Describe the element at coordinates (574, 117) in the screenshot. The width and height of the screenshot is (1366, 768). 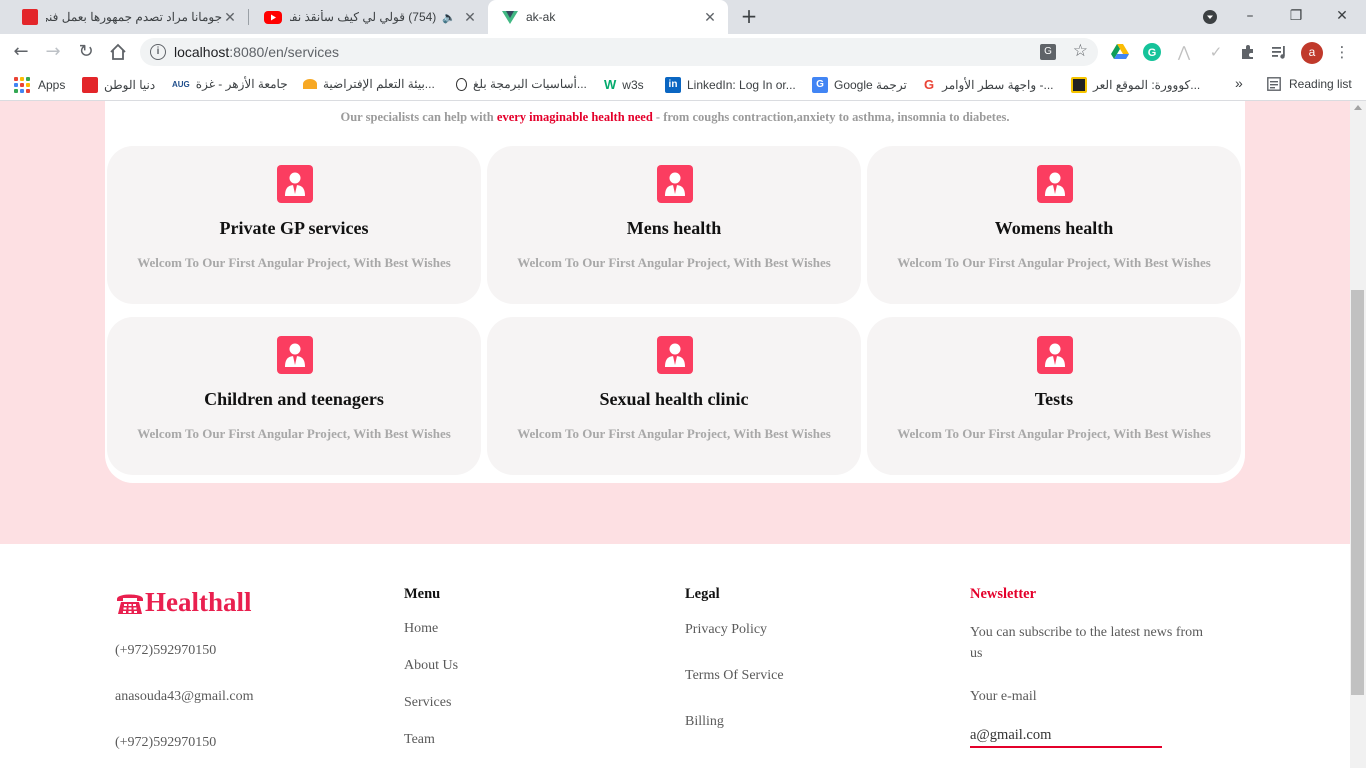
I see `intro-highlight: every imaginable health need` at that location.